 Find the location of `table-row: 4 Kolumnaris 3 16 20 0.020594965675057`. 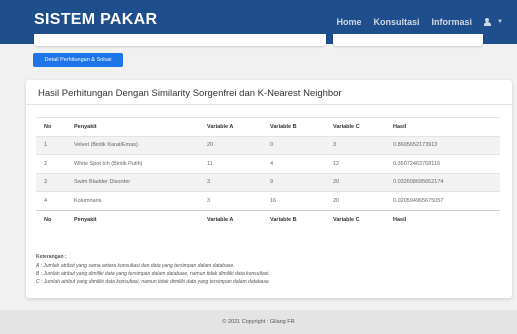

table-row: 4 Kolumnaris 3 16 20 0.020594965675057 is located at coordinates (268, 200).